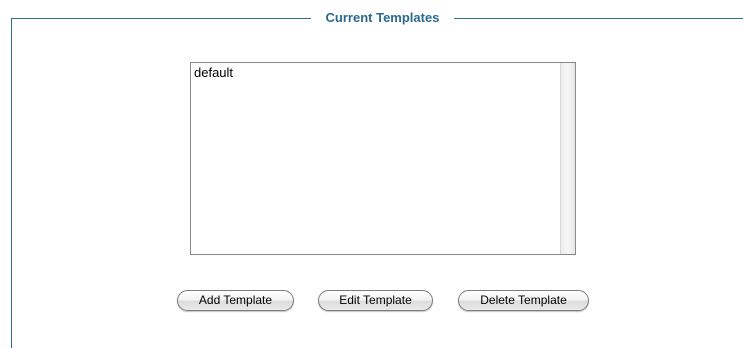  I want to click on listbox-scrollbar, so click(567, 158).